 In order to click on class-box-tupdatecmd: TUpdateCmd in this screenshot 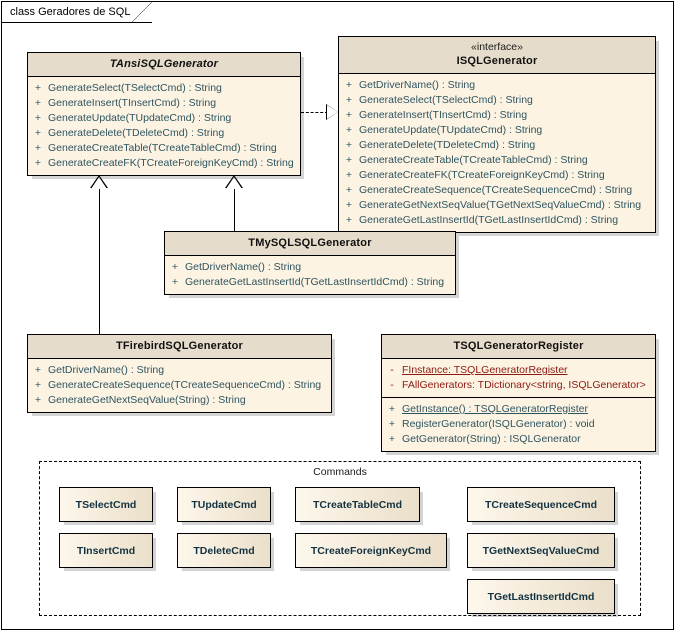, I will do `click(224, 504)`.